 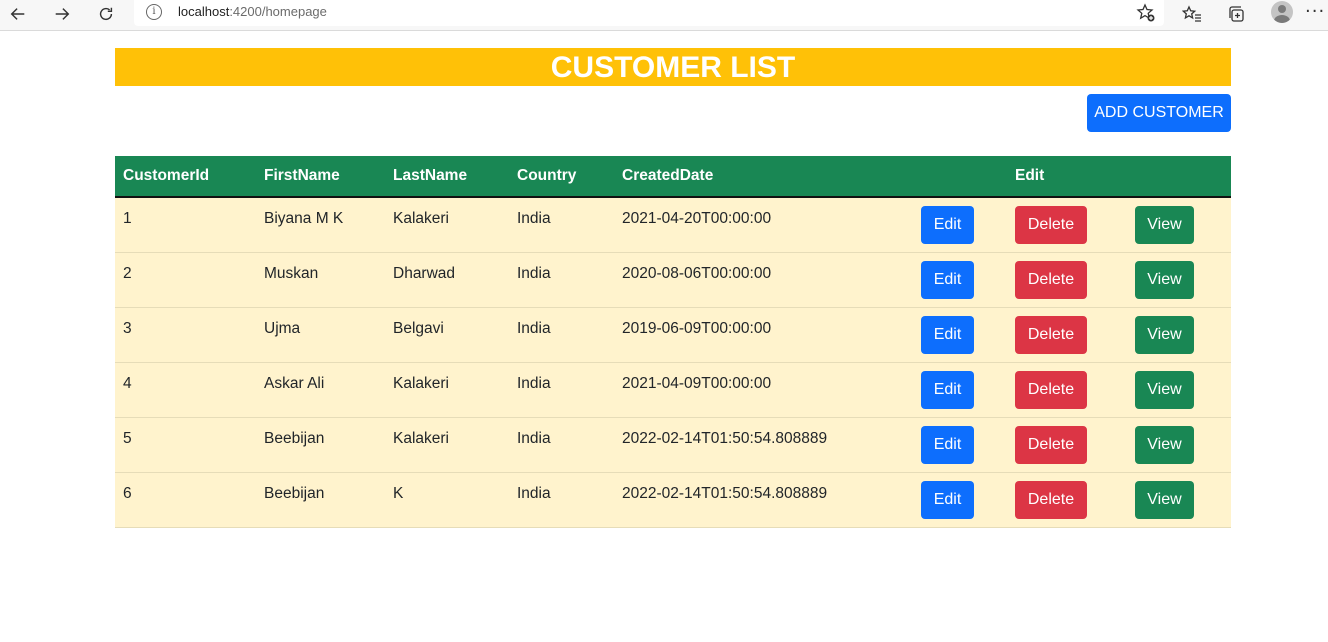 What do you see at coordinates (447, 177) in the screenshot?
I see `header-lastname: LastName` at bounding box center [447, 177].